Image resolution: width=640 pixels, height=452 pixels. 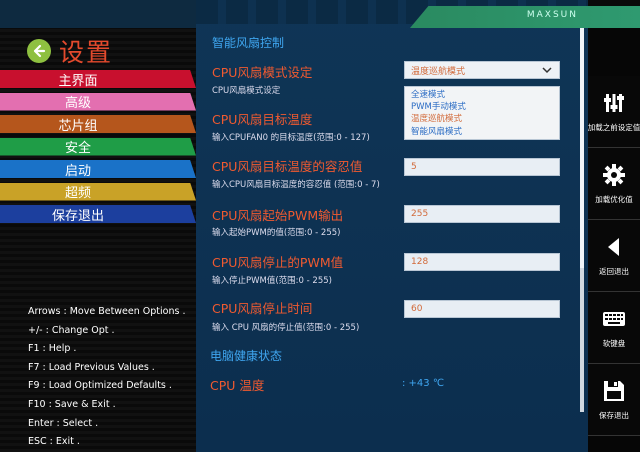 What do you see at coordinates (614, 199) in the screenshot?
I see `toolbar-label: 加载优化值` at bounding box center [614, 199].